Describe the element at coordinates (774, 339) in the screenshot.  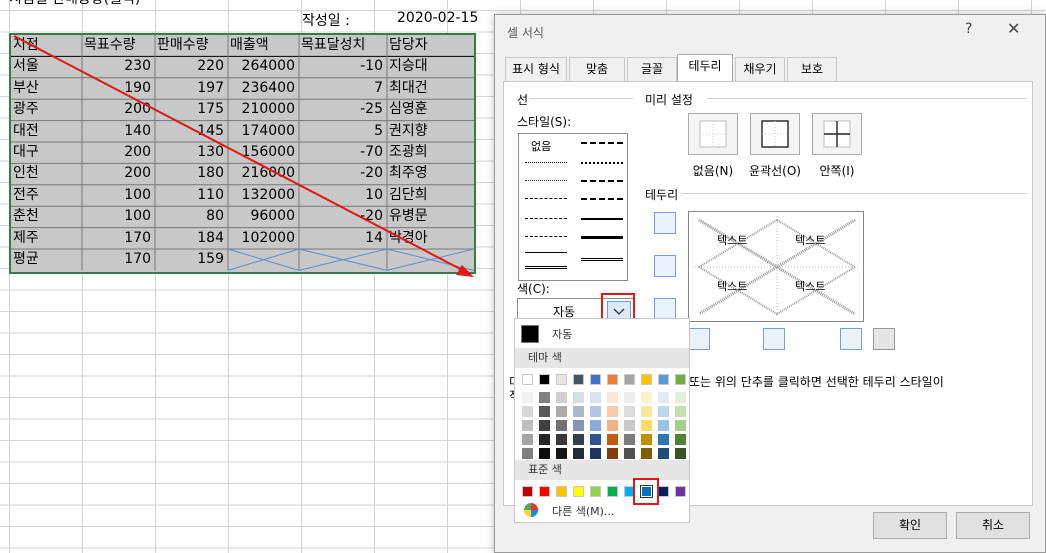
I see `border-center-button` at that location.